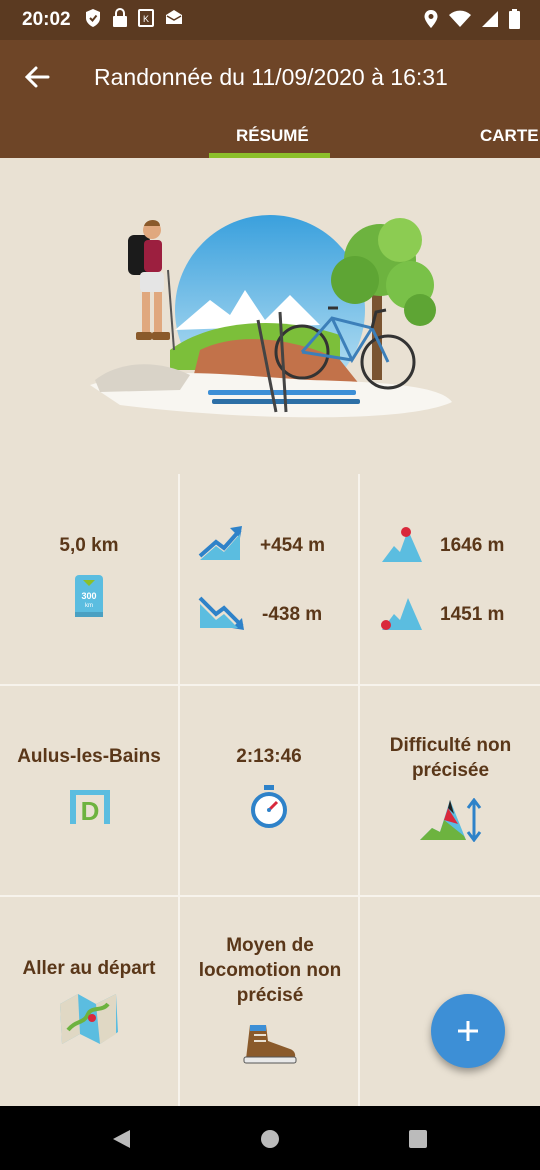  I want to click on ascent-value: +454 m, so click(292, 545).